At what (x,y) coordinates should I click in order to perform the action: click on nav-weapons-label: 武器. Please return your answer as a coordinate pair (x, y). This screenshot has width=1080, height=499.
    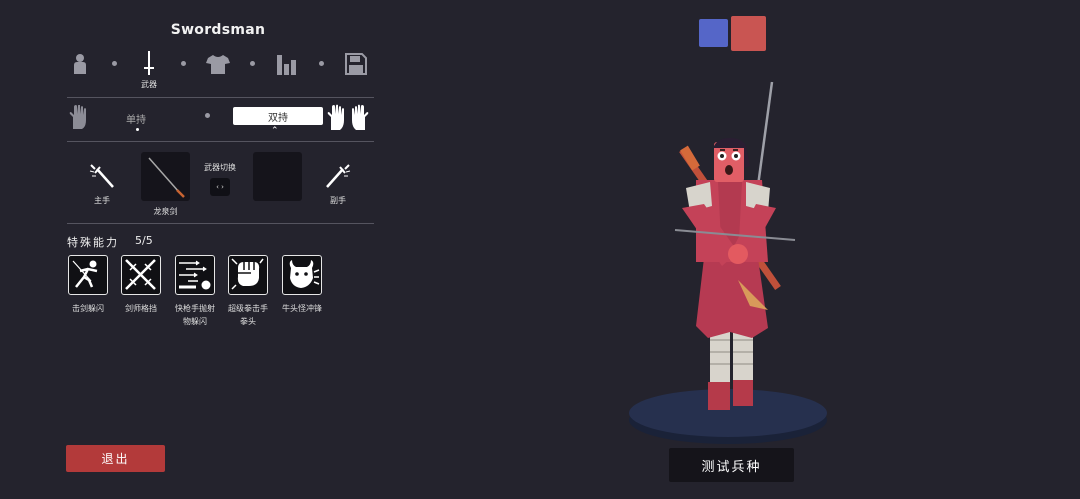
    Looking at the image, I should click on (149, 84).